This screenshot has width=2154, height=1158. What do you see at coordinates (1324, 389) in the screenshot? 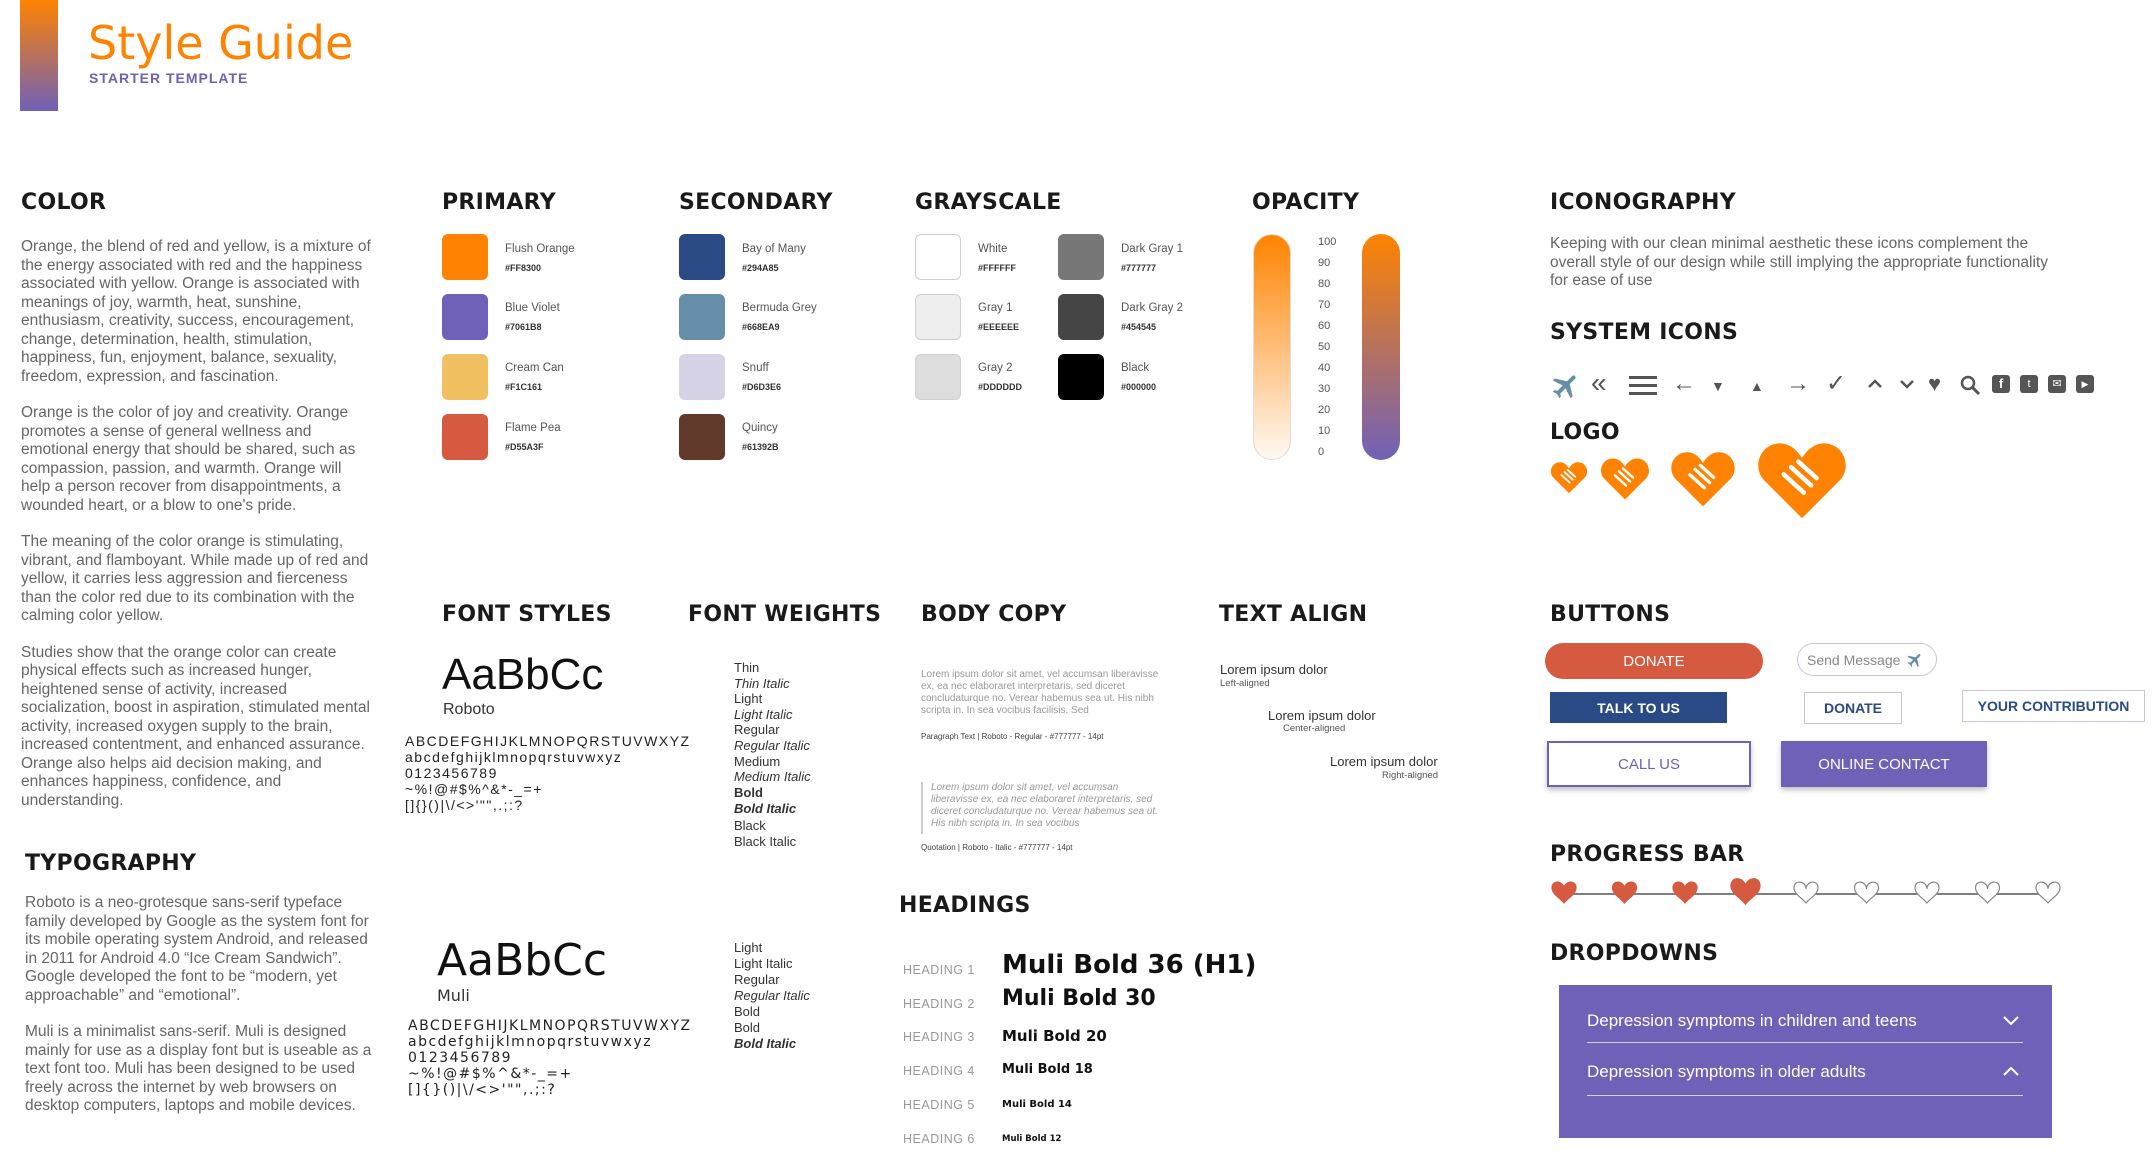
I see `opacity-tick: 30` at bounding box center [1324, 389].